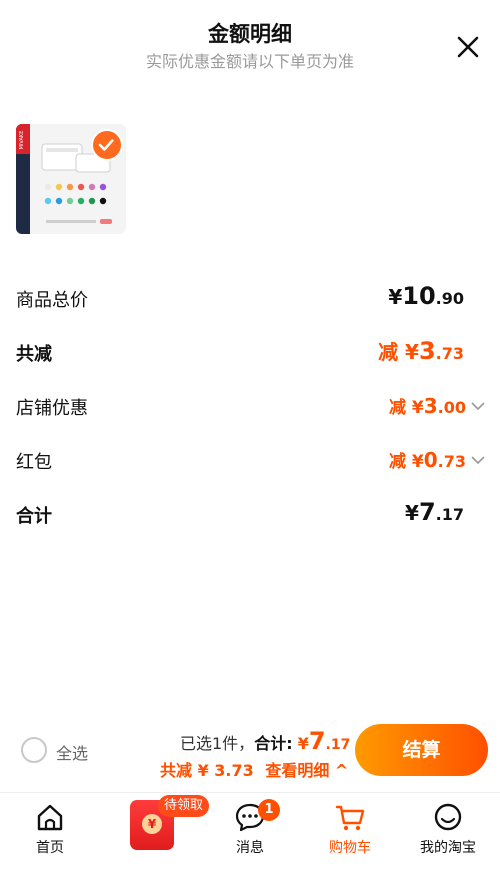 The width and height of the screenshot is (500, 875). What do you see at coordinates (22, 140) in the screenshot?
I see `svg-text: MIVAKE` at bounding box center [22, 140].